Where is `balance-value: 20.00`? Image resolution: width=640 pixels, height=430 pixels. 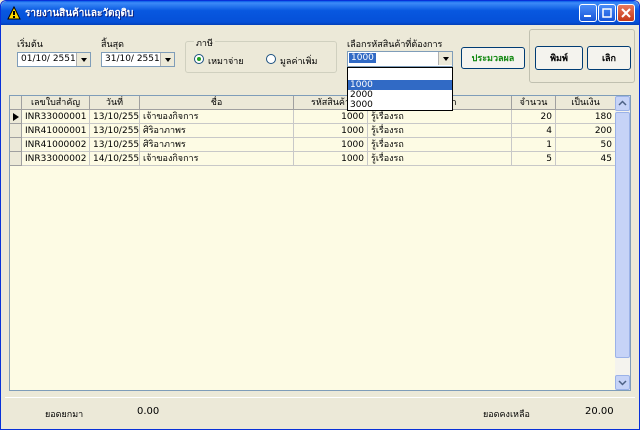
balance-value: 20.00 is located at coordinates (599, 411).